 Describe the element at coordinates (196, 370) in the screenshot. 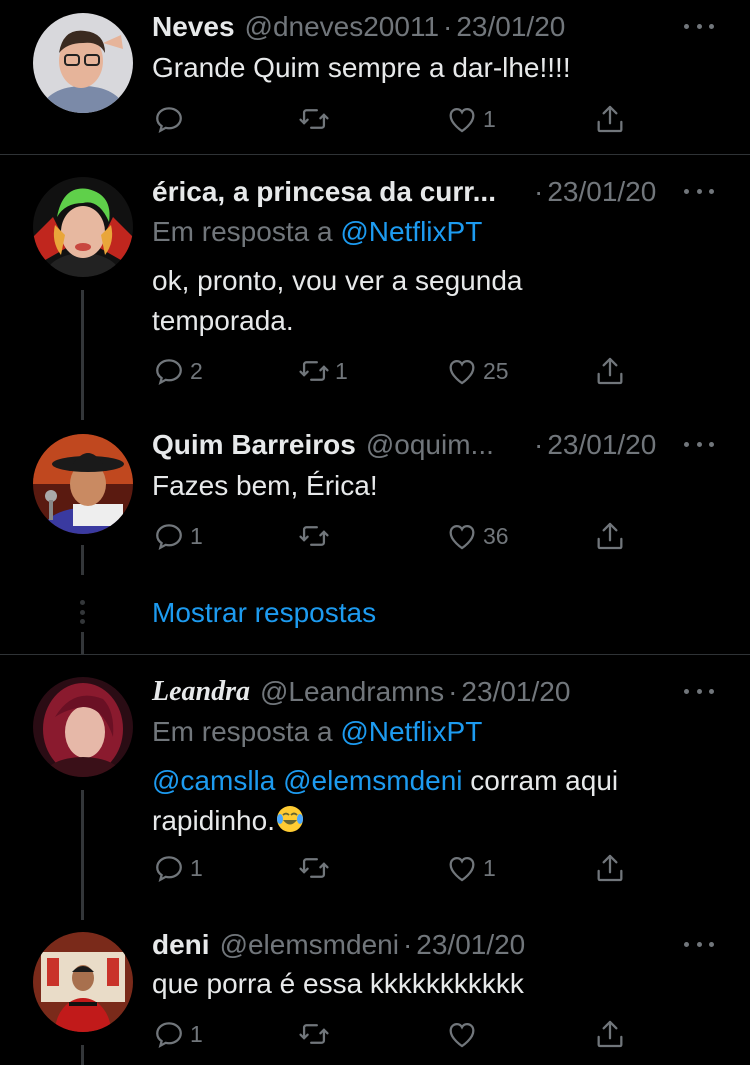

I see `reply-count: 2` at that location.